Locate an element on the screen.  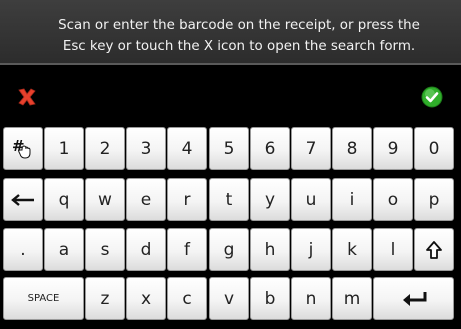
key-label: m is located at coordinates (352, 298).